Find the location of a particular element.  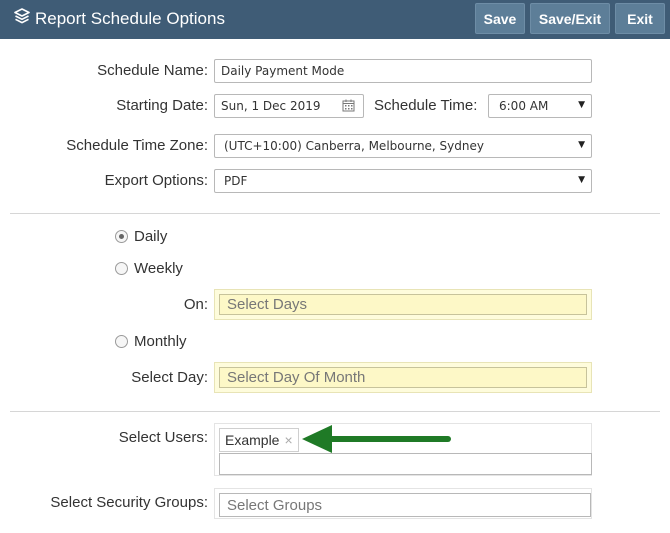

save-exit-button: Save/Exit is located at coordinates (570, 18).